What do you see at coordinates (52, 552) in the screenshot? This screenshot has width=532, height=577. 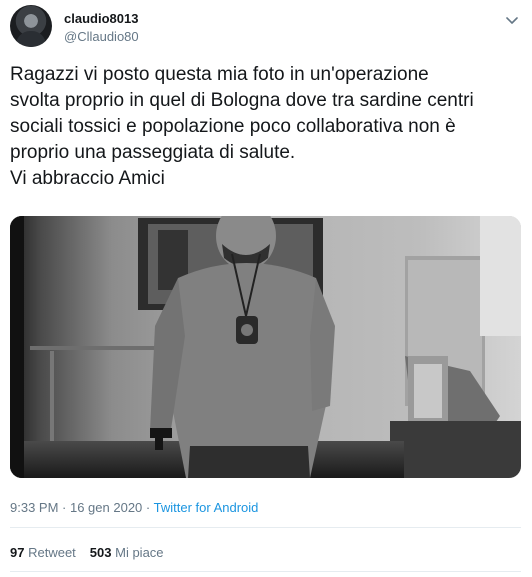 I see `retweets-label: Retweet` at bounding box center [52, 552].